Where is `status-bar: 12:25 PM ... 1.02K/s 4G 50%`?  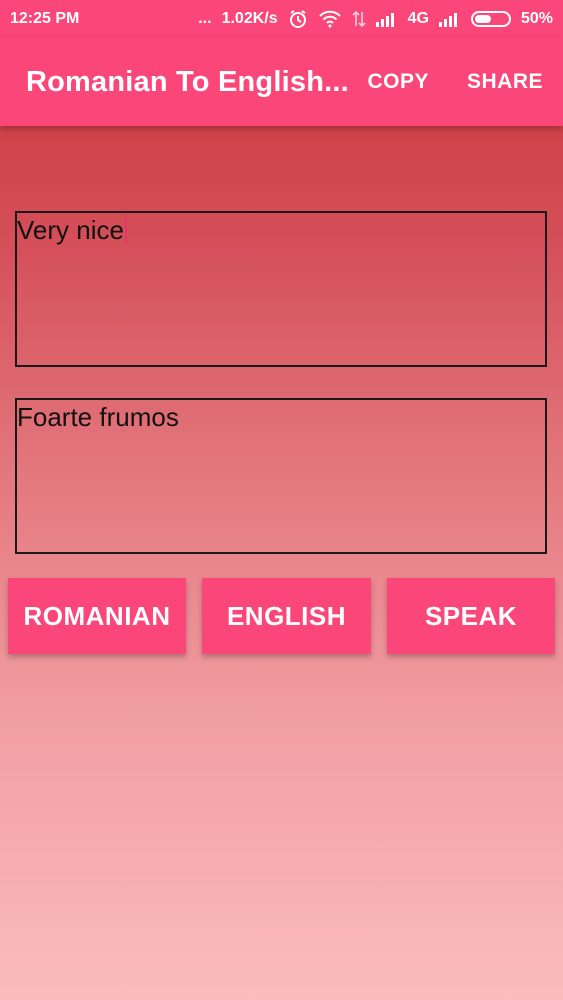 status-bar: 12:25 PM ... 1.02K/s 4G 50% is located at coordinates (281, 19).